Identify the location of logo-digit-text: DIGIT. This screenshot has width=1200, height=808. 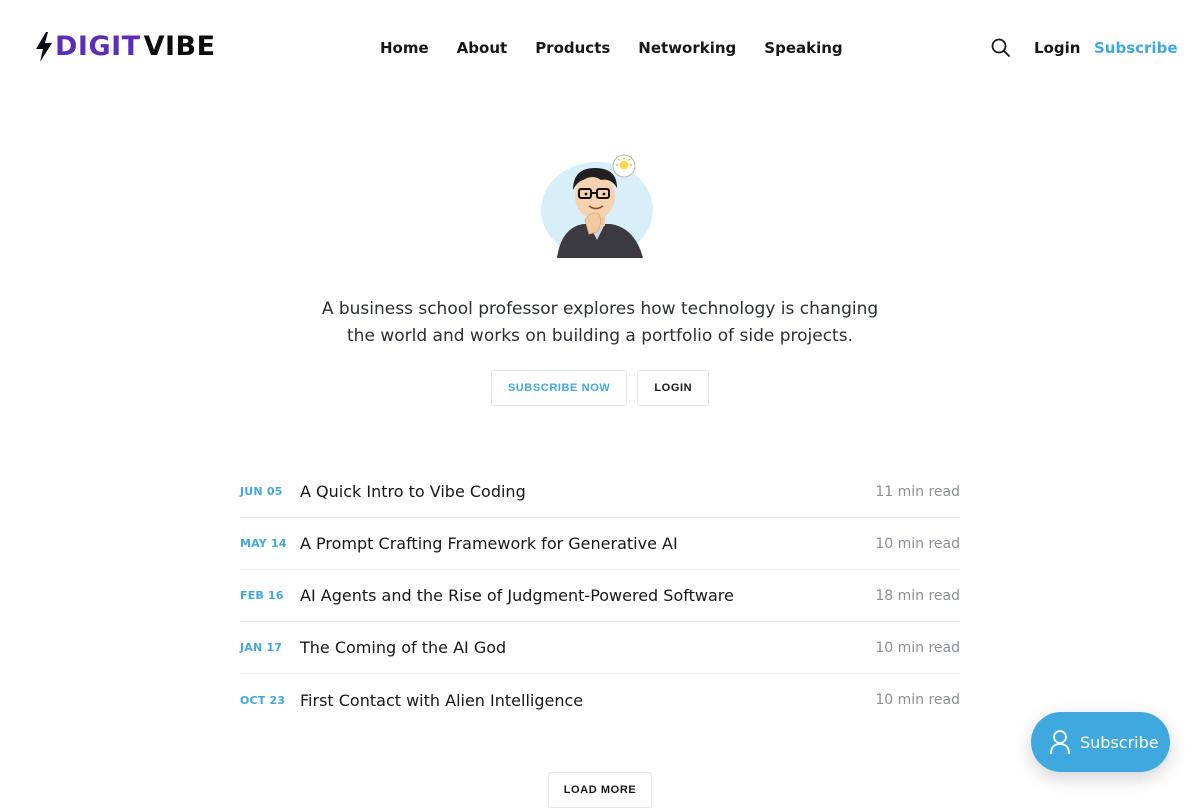
(98, 46).